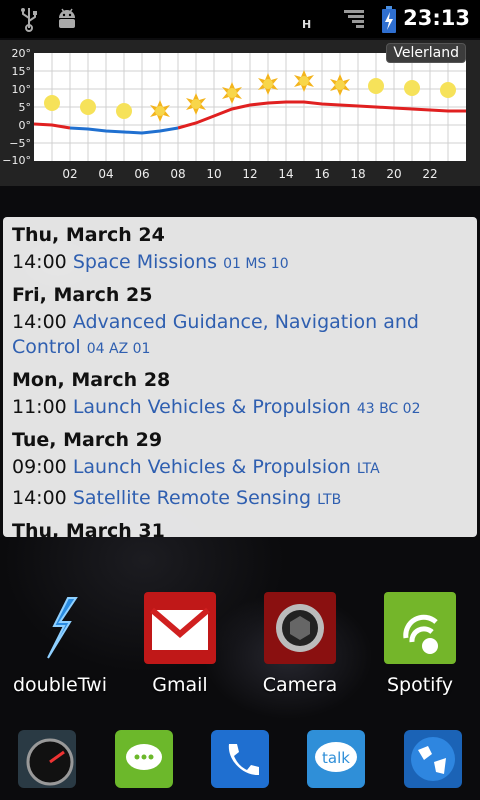  What do you see at coordinates (420, 685) in the screenshot?
I see `app-label: Spotify` at bounding box center [420, 685].